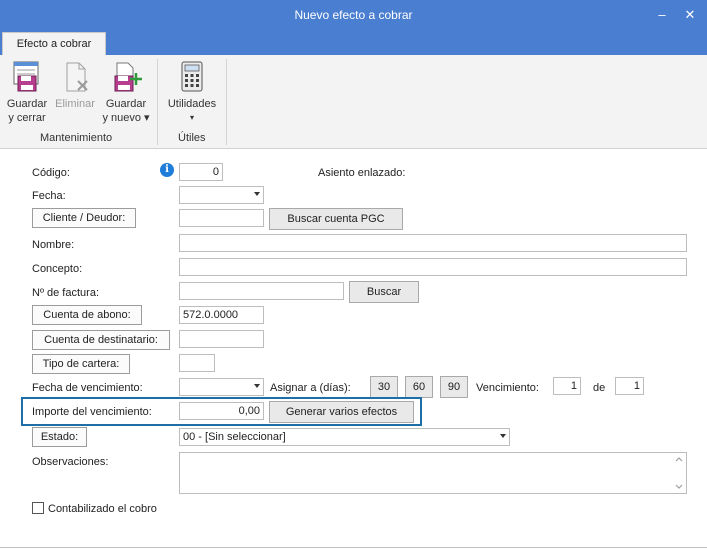  Describe the element at coordinates (51, 173) in the screenshot. I see `codigo-label: Código:` at that location.